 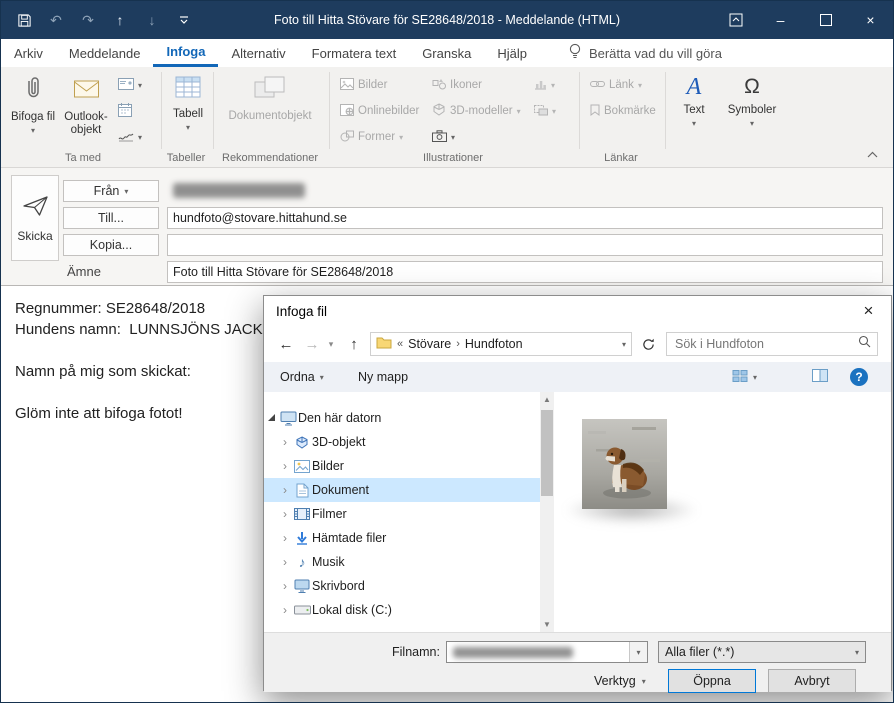 I want to click on chart-button: ▾, so click(x=552, y=85).